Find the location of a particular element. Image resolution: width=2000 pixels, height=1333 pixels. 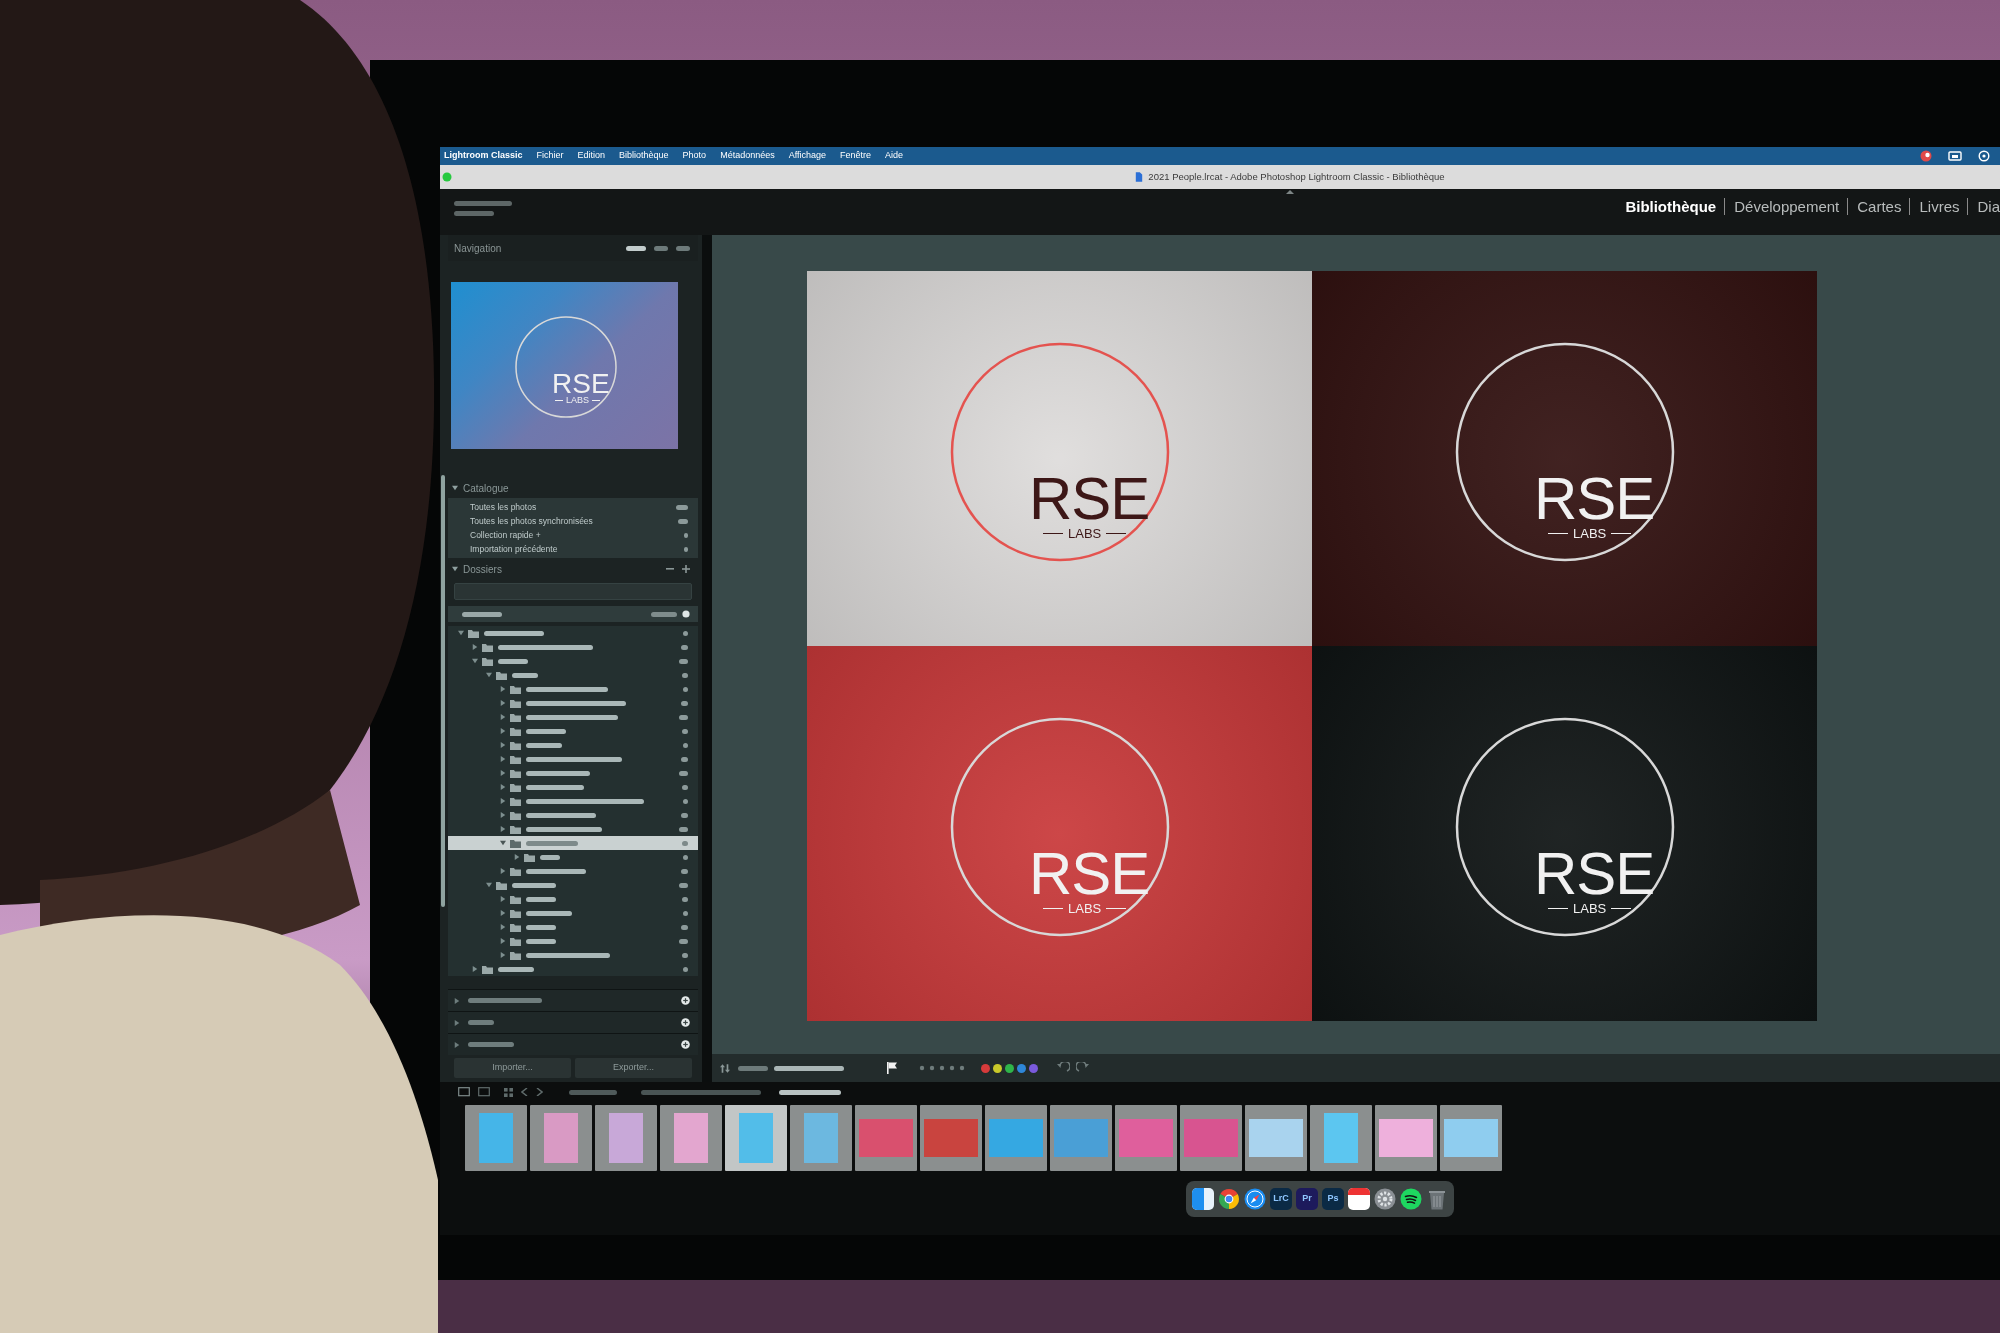

filter-field is located at coordinates (573, 591).